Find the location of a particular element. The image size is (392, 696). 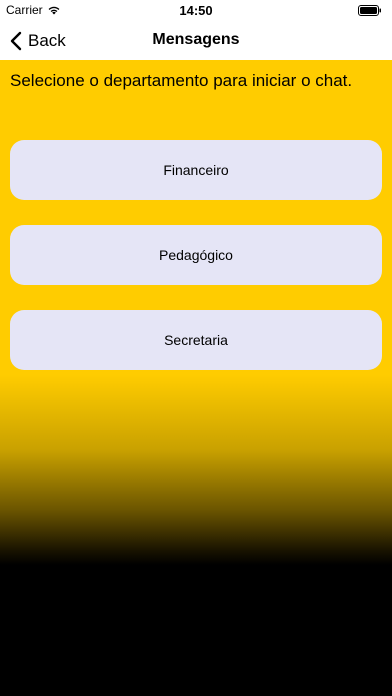

status-bar: Carrier 14:50 is located at coordinates (196, 11).